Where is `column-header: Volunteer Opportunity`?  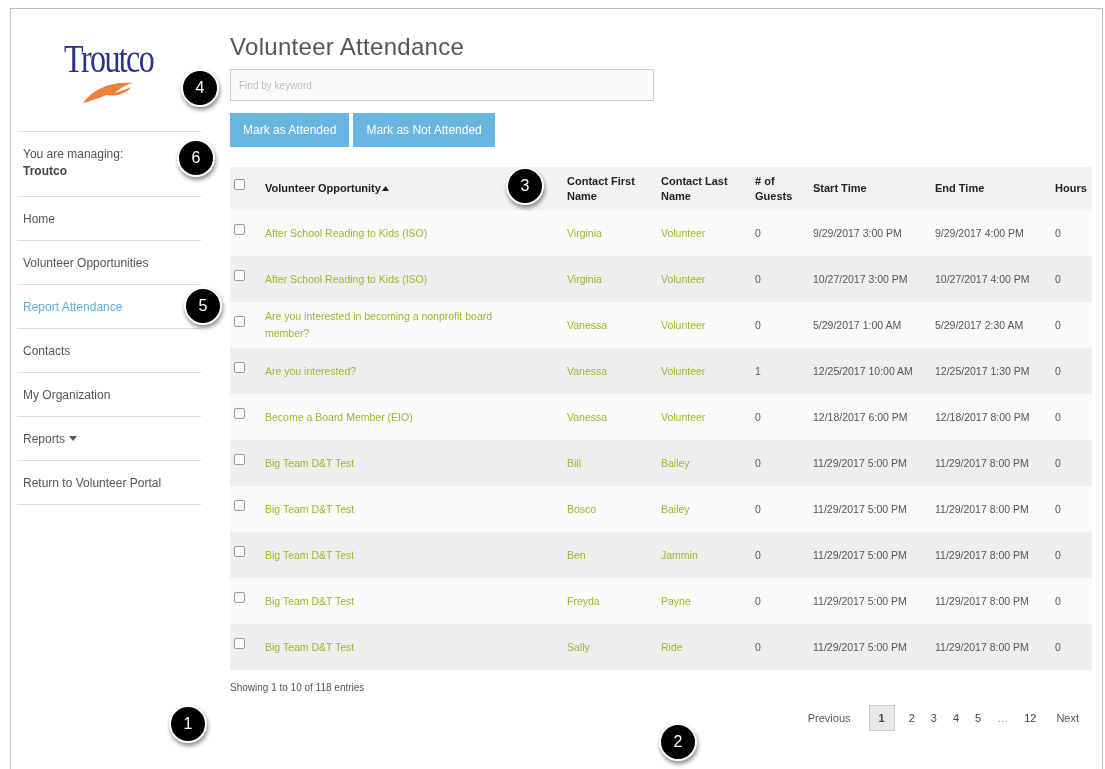
column-header: Volunteer Opportunity is located at coordinates (323, 188).